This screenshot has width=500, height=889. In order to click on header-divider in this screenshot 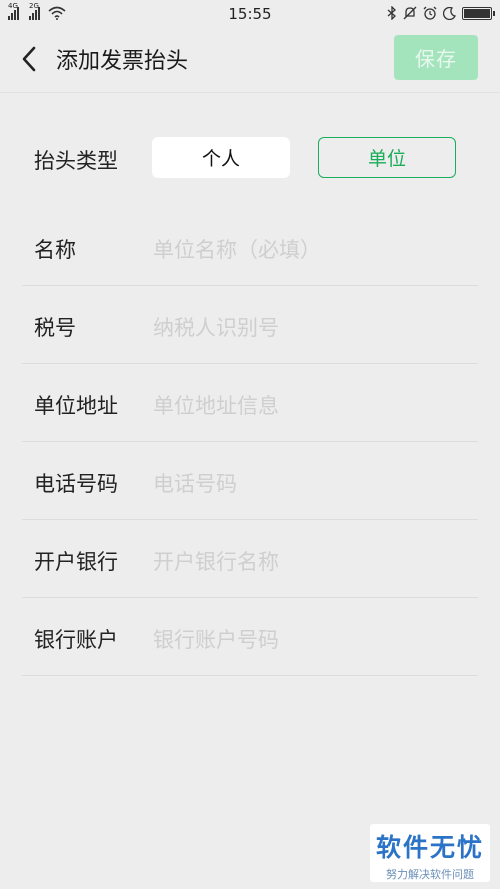, I will do `click(250, 92)`.